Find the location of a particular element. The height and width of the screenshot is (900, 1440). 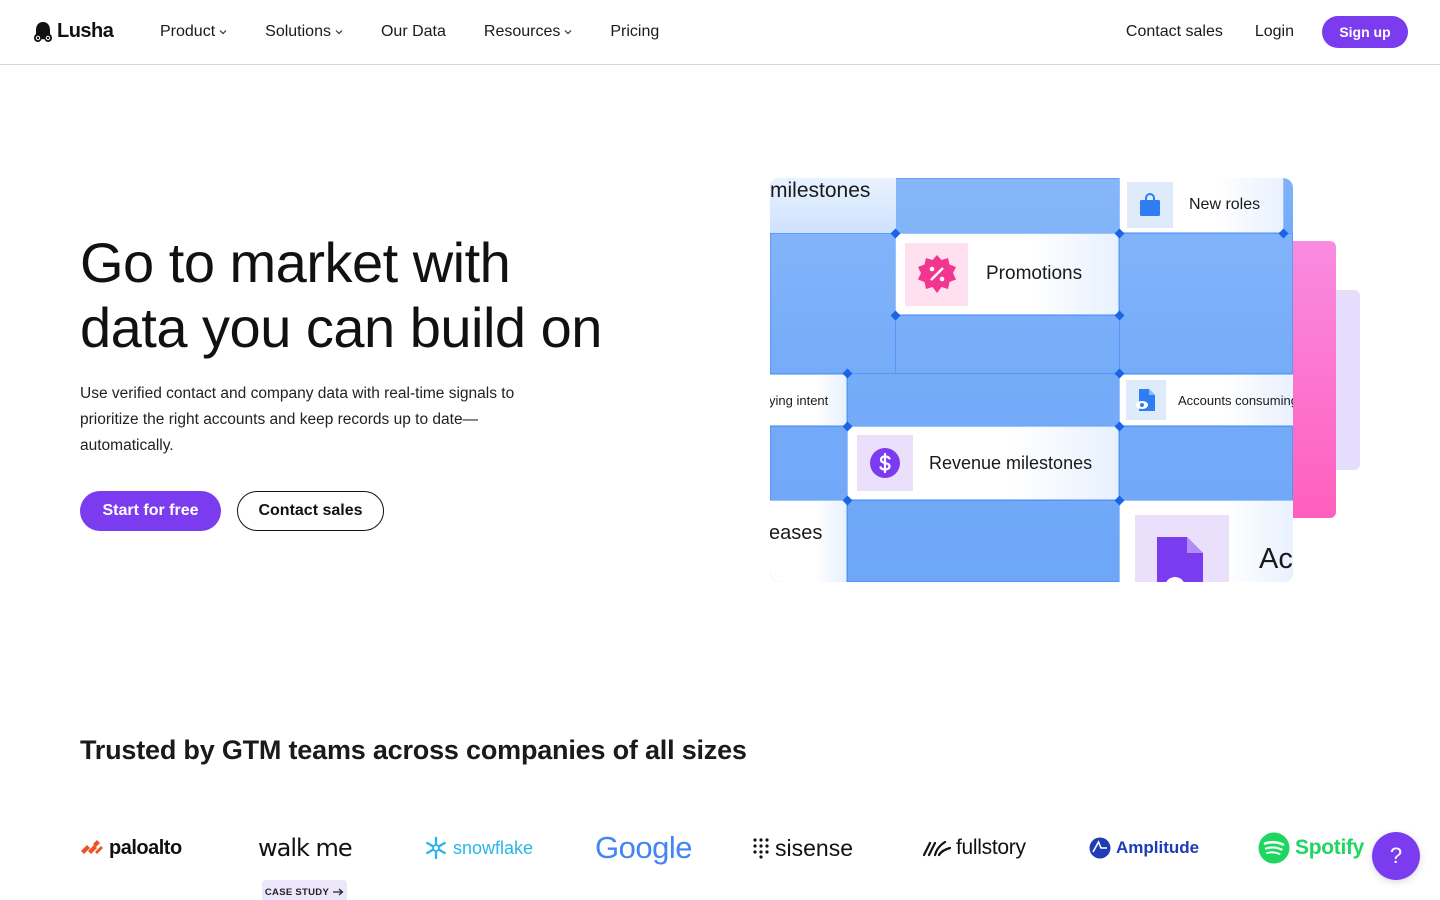

new-roles-card: New roles is located at coordinates (1201, 205).